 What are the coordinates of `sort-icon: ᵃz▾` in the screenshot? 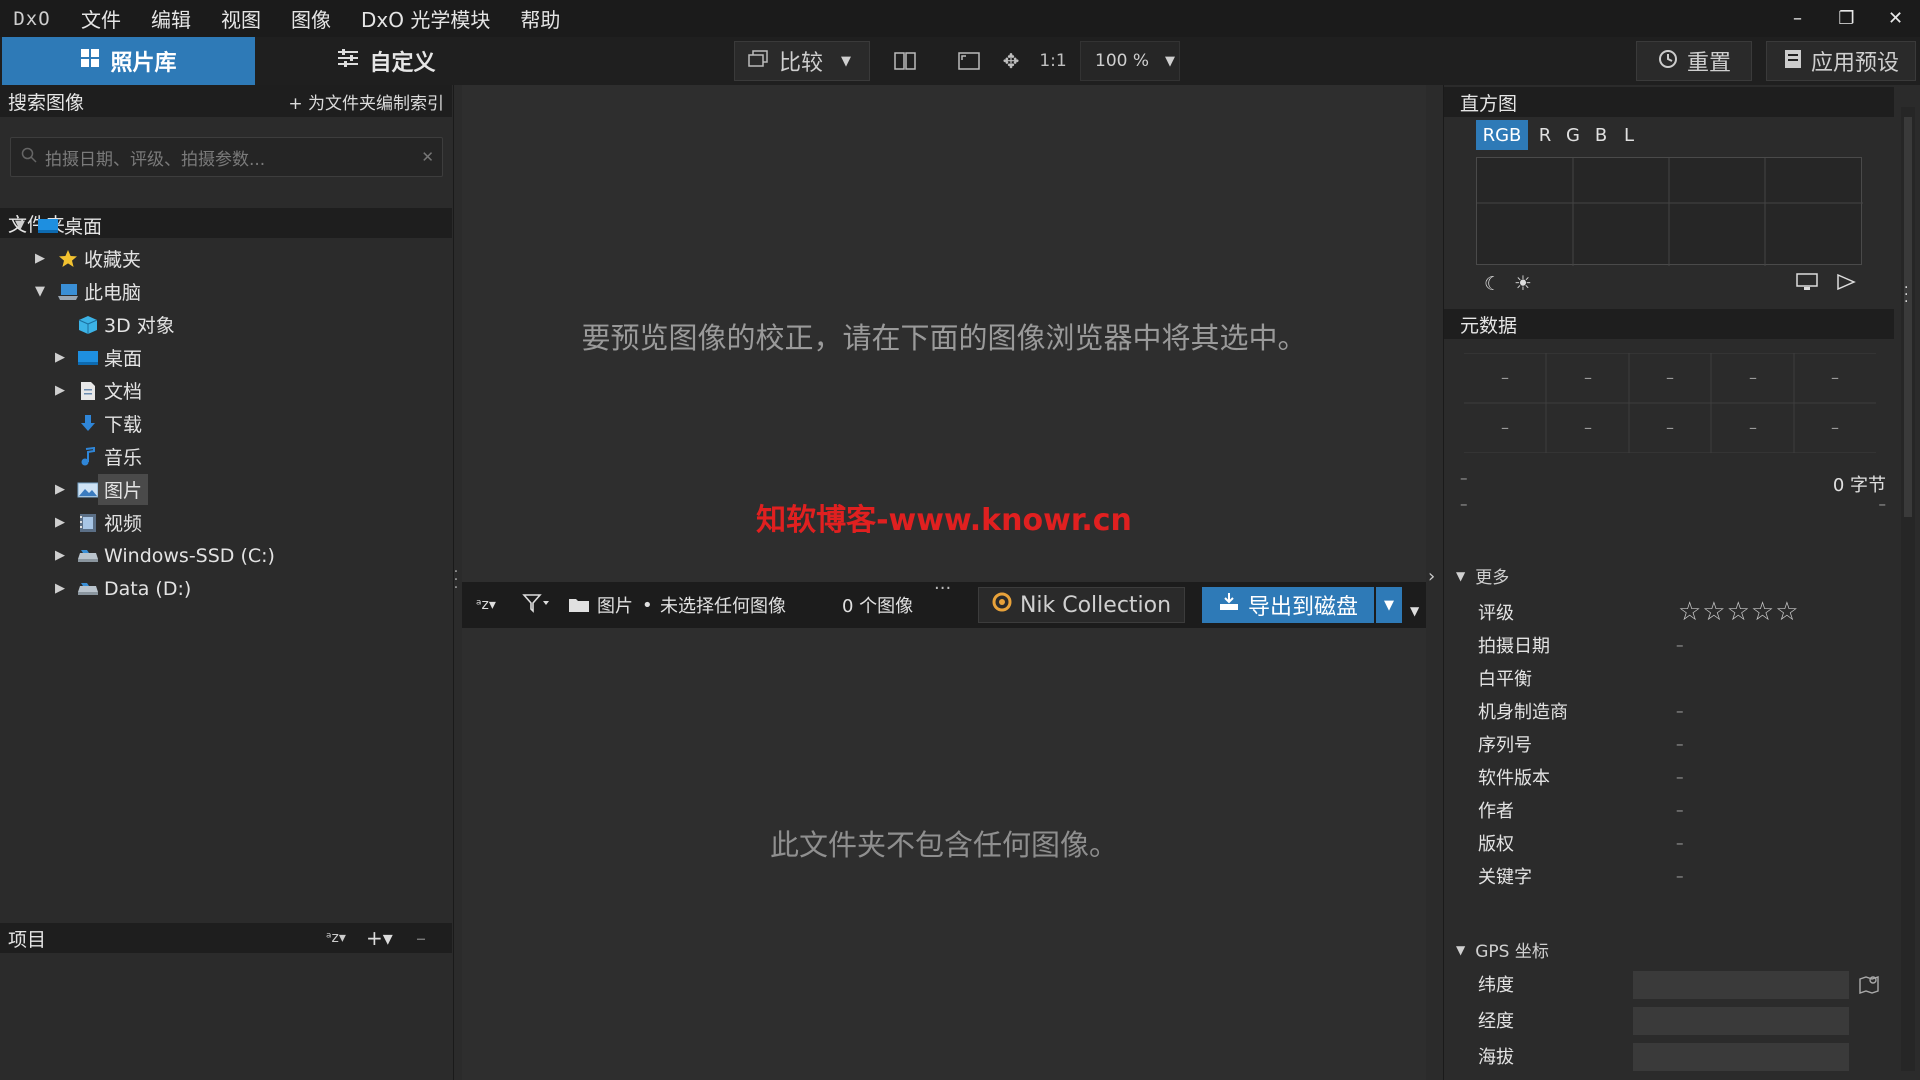 It's located at (486, 605).